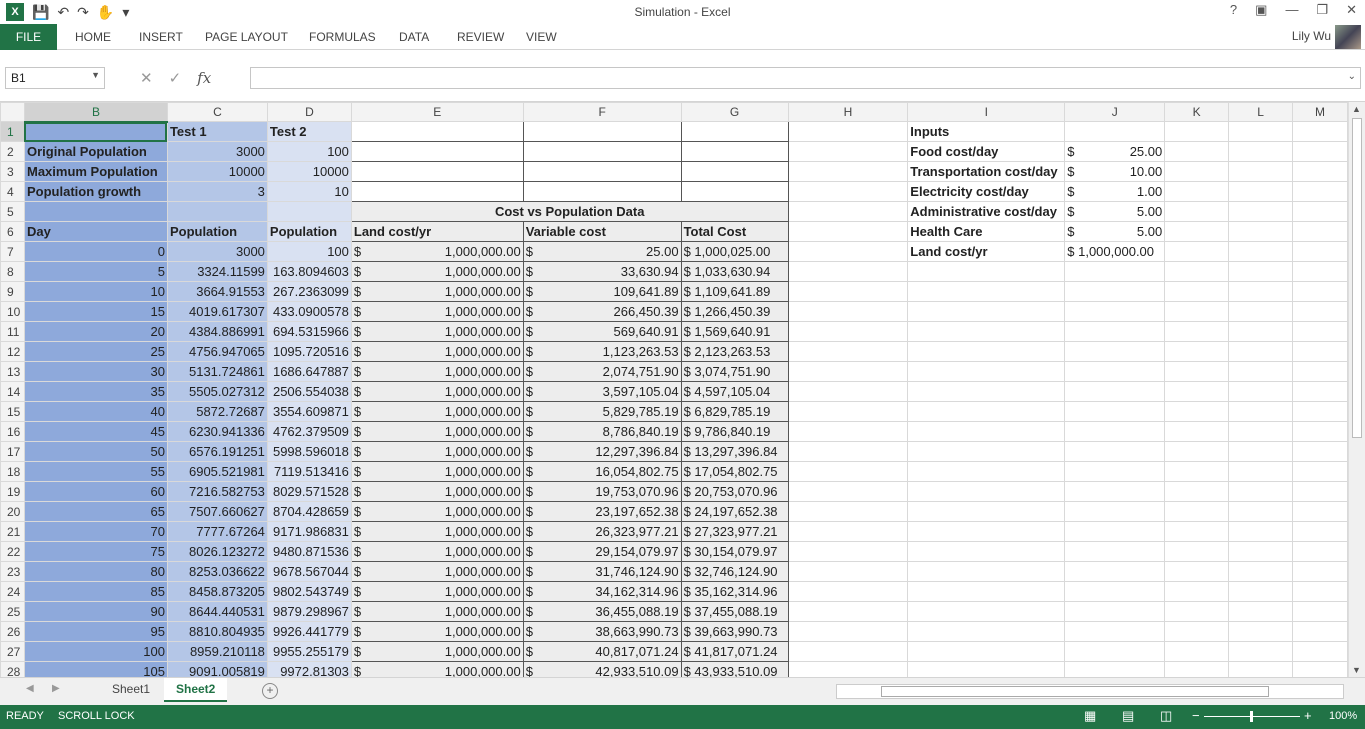 The height and width of the screenshot is (729, 1365). What do you see at coordinates (309, 391) in the screenshot?
I see `cell-population-2: 2506.554038` at bounding box center [309, 391].